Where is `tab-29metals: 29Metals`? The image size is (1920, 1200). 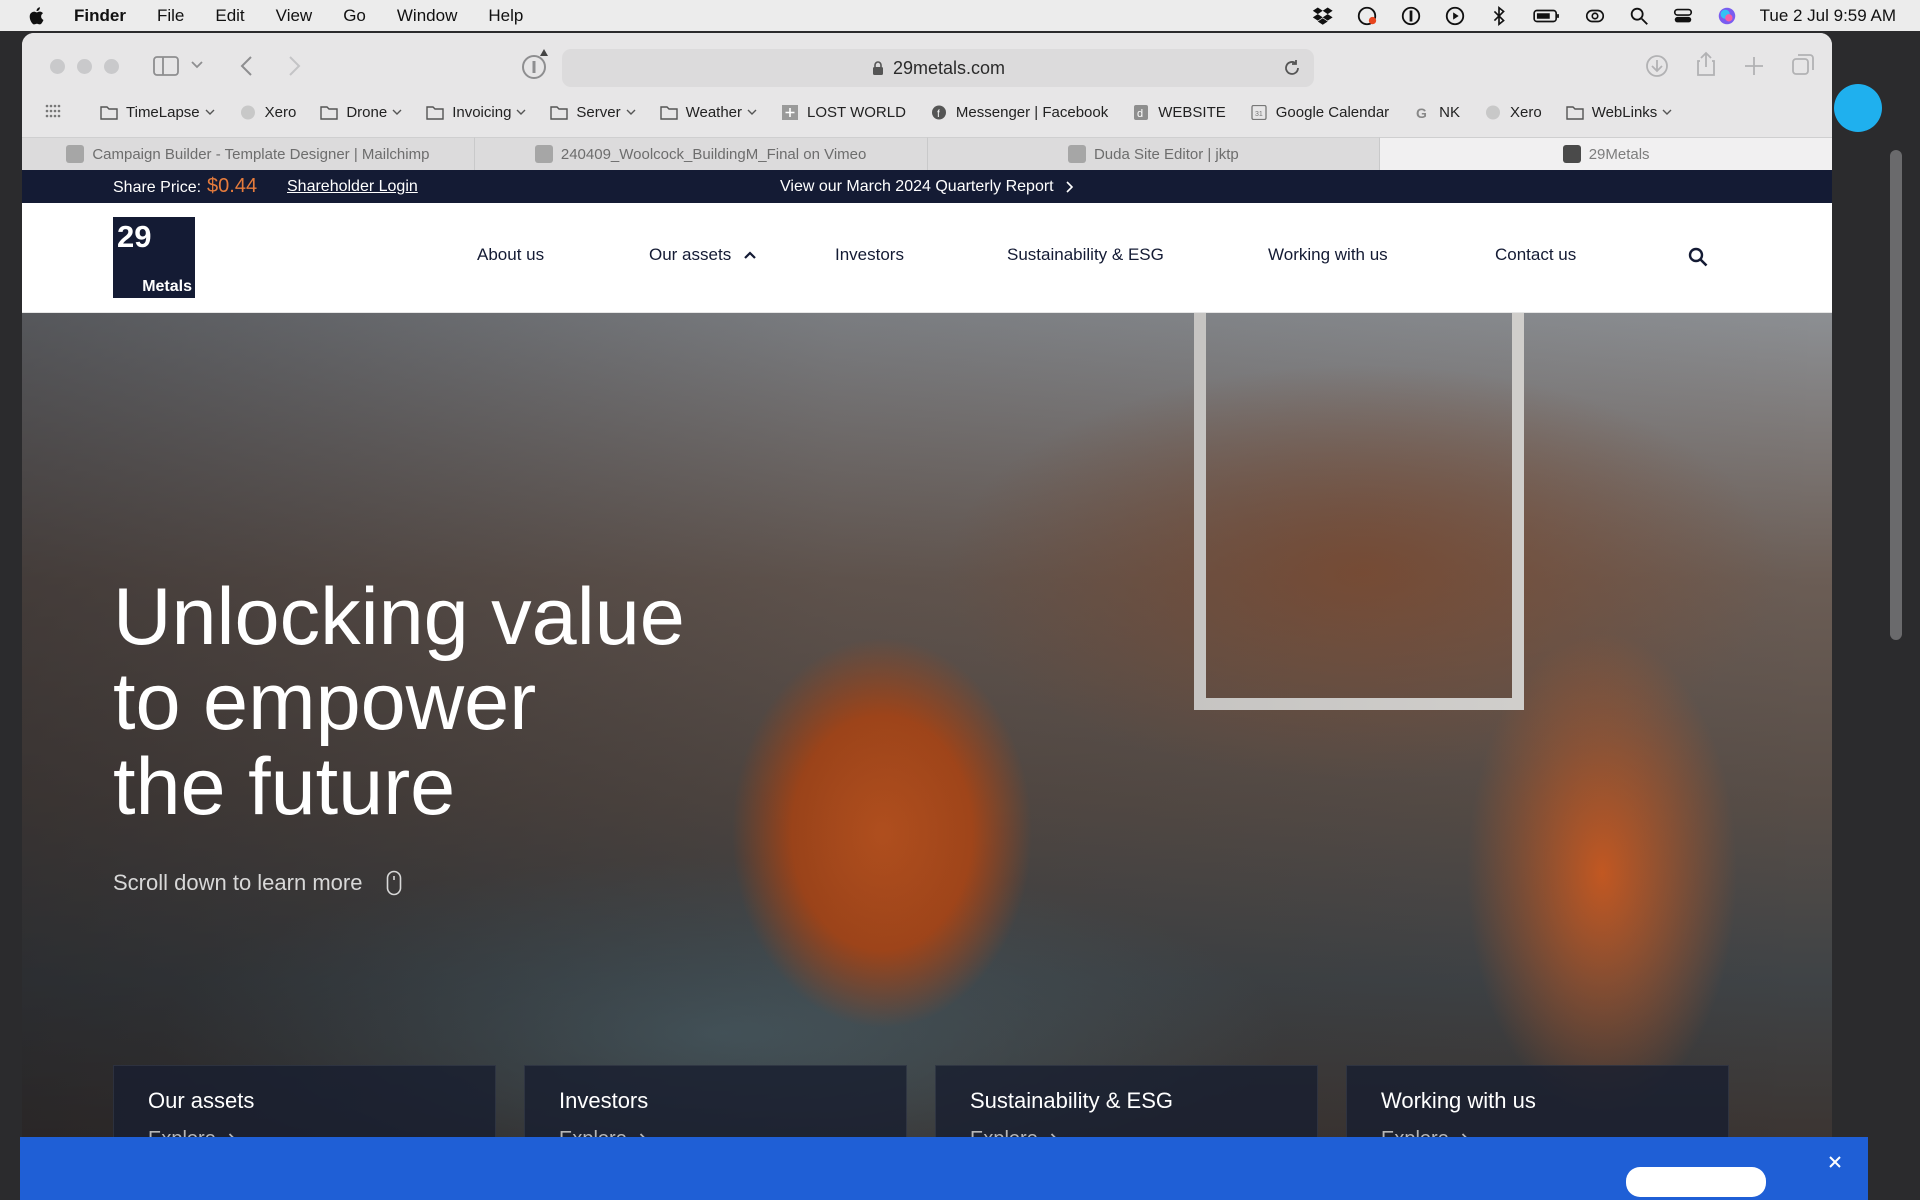
tab-29metals: 29Metals is located at coordinates (1606, 153).